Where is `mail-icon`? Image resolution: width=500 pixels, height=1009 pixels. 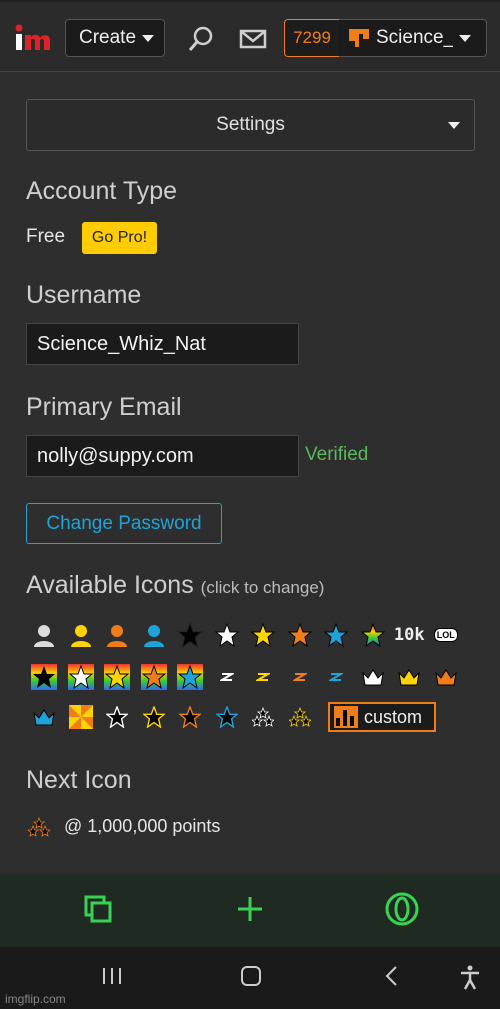
mail-icon is located at coordinates (253, 39).